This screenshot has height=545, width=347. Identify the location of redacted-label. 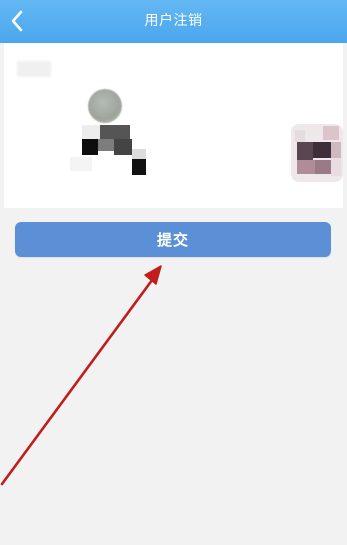
(34, 69).